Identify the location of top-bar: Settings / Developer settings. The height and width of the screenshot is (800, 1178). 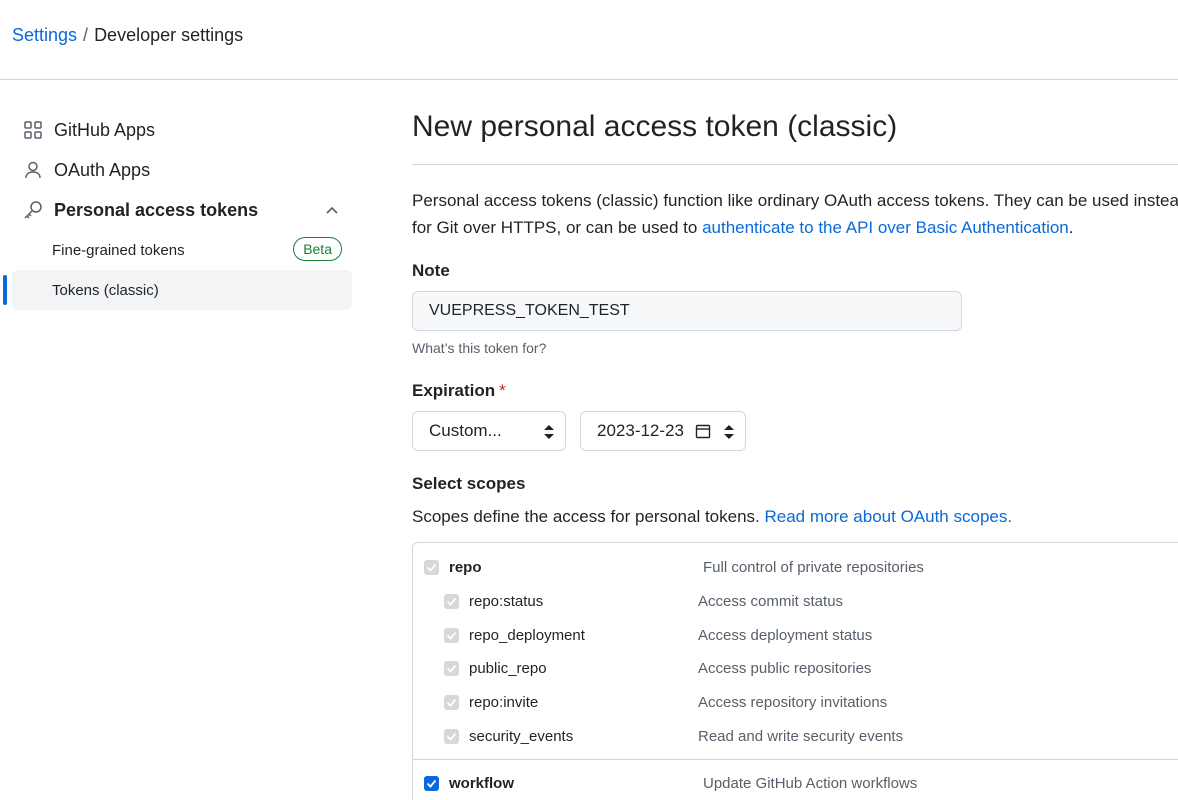
(589, 40).